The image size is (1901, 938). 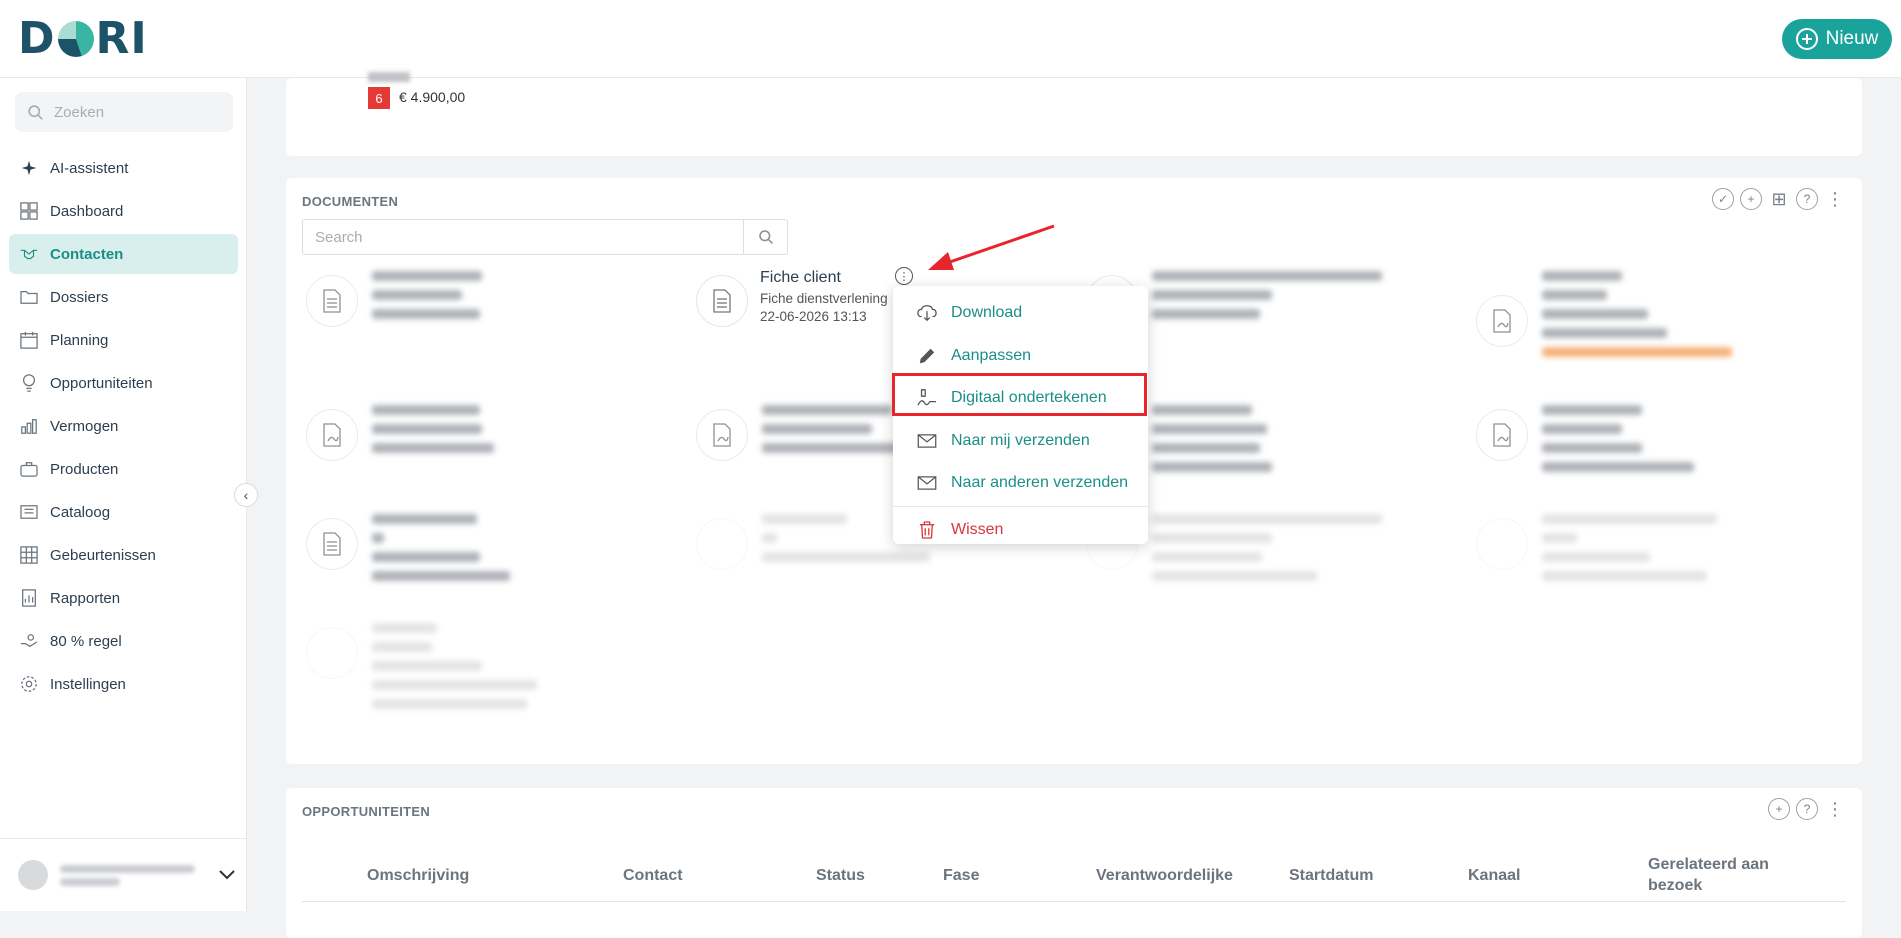 What do you see at coordinates (127, 875) in the screenshot?
I see `user-name-blurred` at bounding box center [127, 875].